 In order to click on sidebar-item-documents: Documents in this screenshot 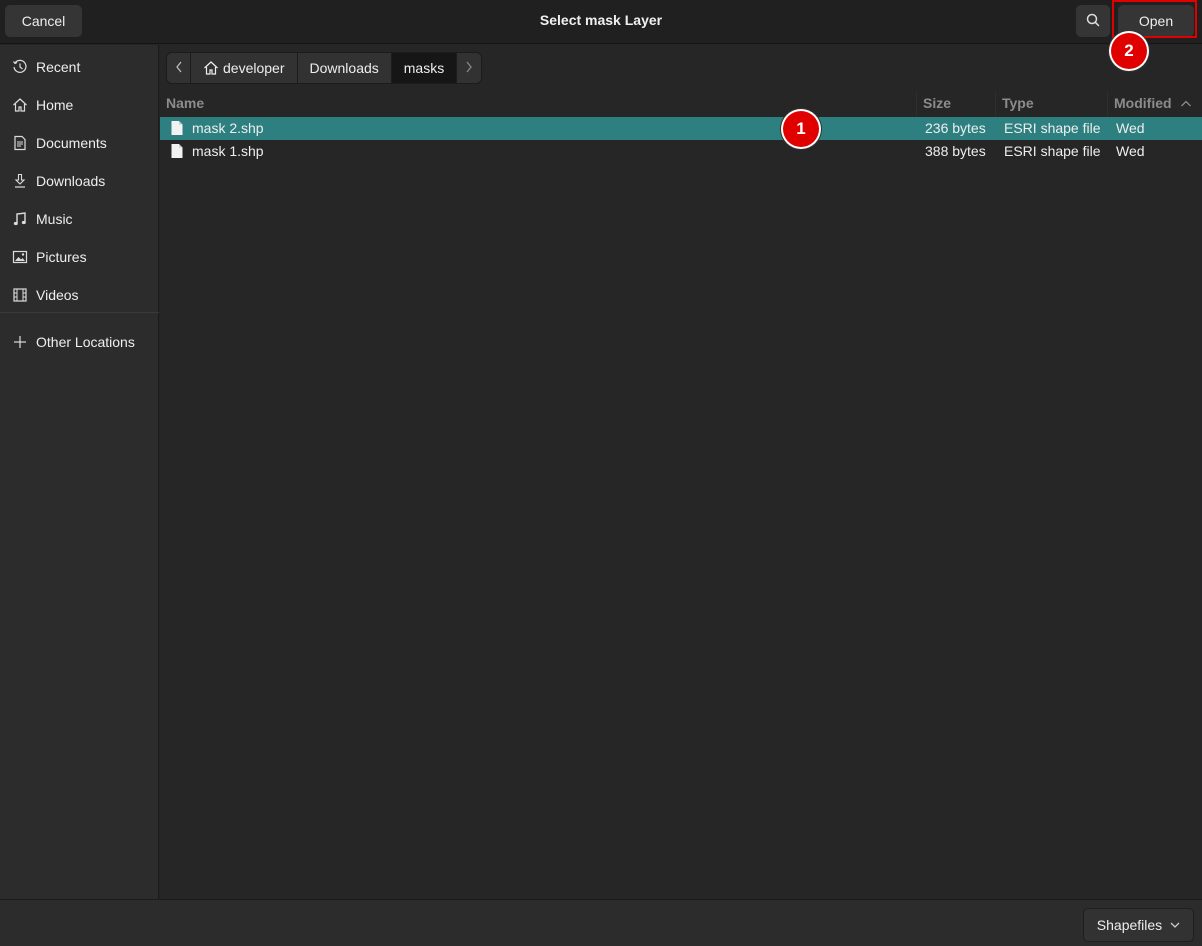, I will do `click(79, 143)`.